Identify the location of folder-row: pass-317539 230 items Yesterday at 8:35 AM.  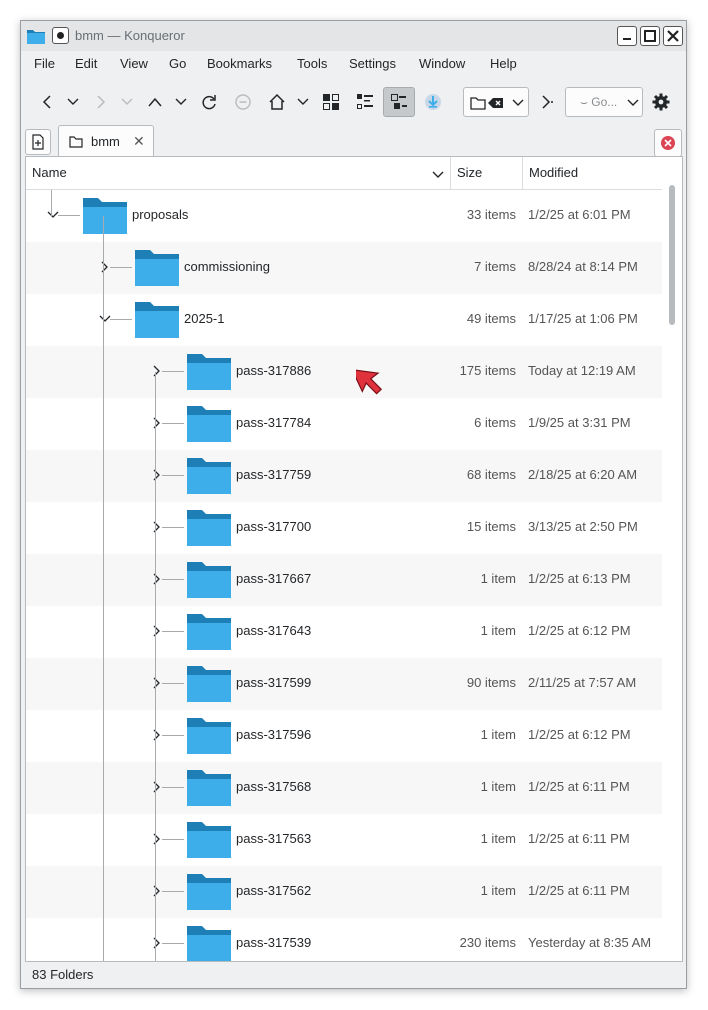
(344, 939).